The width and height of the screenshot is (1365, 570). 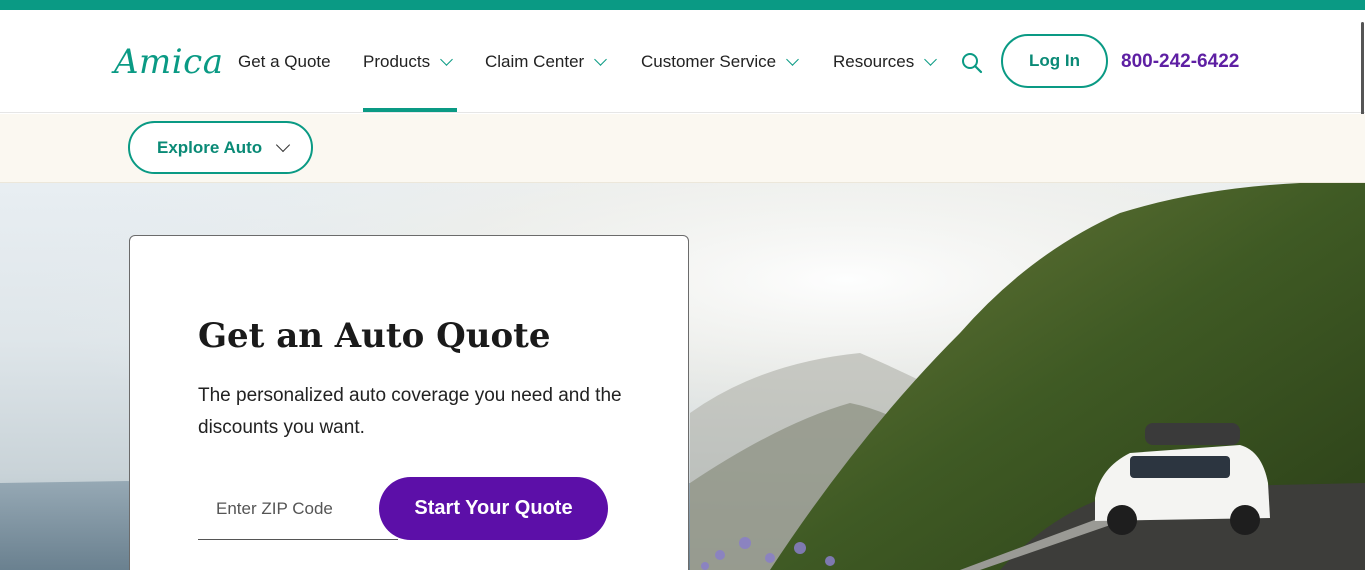 I want to click on login-label: Log In, so click(x=1054, y=60).